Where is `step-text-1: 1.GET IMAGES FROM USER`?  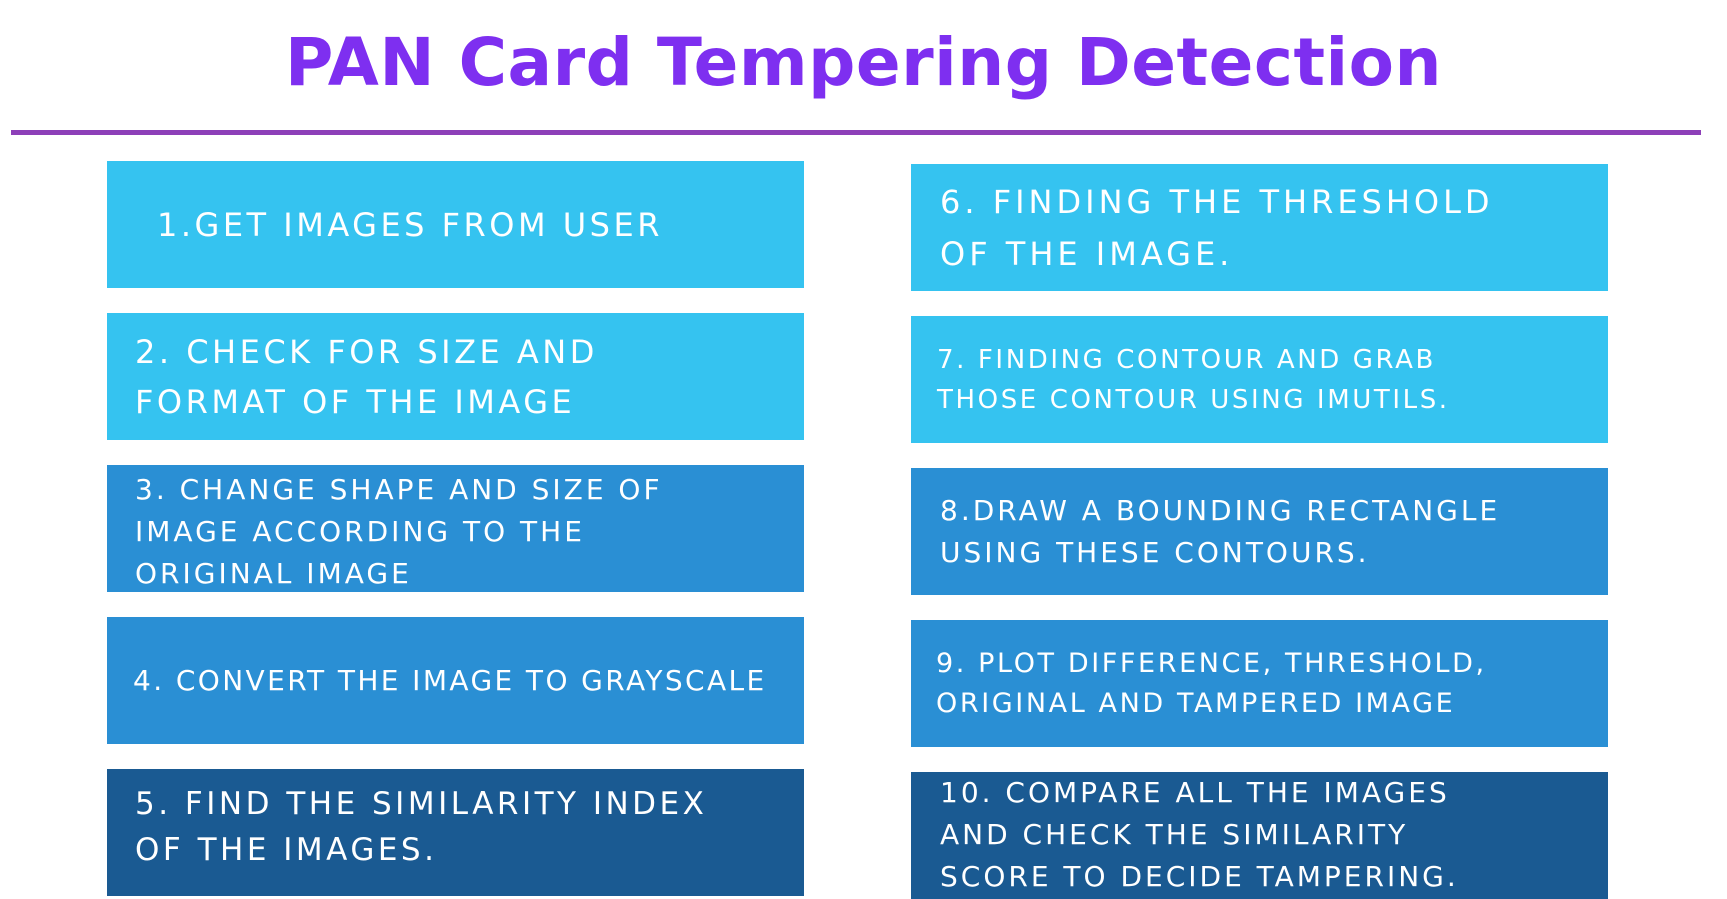
step-text-1: 1.GET IMAGES FROM USER is located at coordinates (410, 224).